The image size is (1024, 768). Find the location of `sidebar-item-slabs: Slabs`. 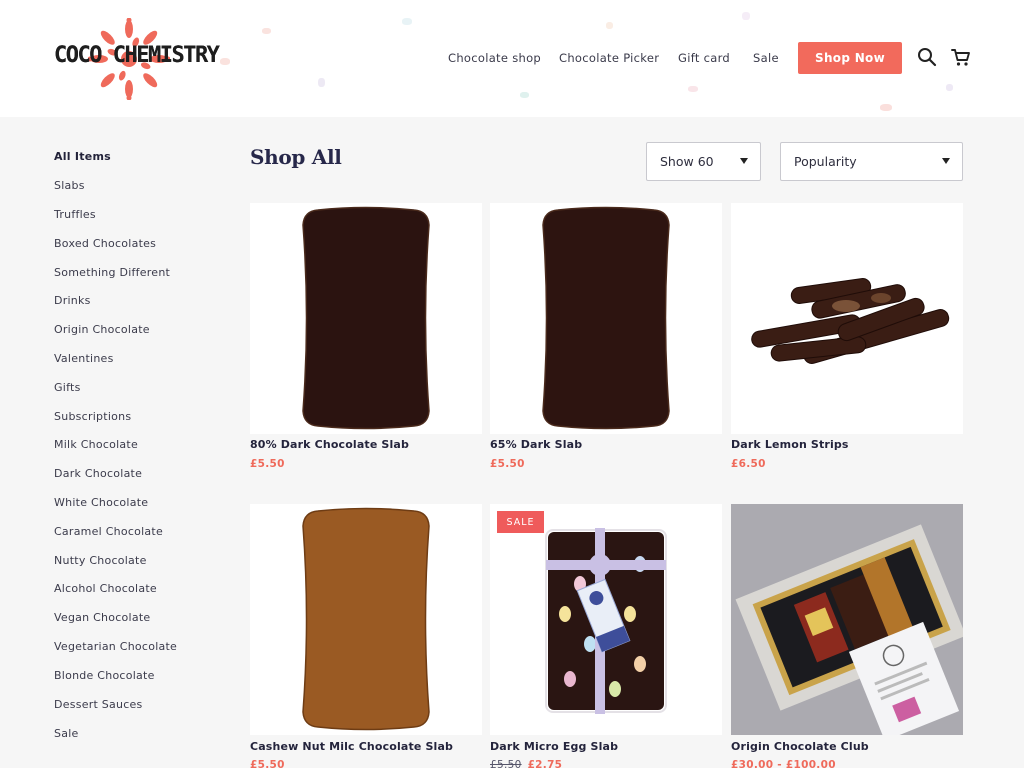

sidebar-item-slabs: Slabs is located at coordinates (69, 186).